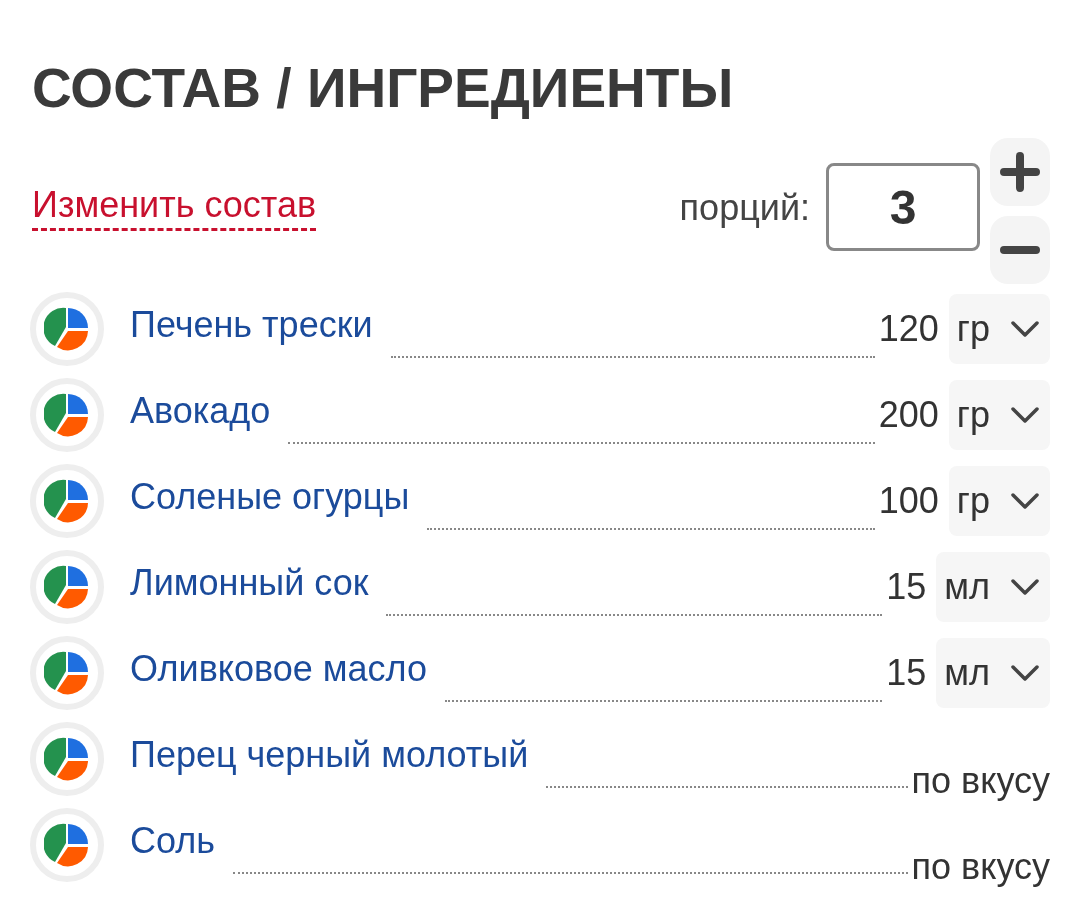  I want to click on ingredient-name: Авокадо, so click(200, 411).